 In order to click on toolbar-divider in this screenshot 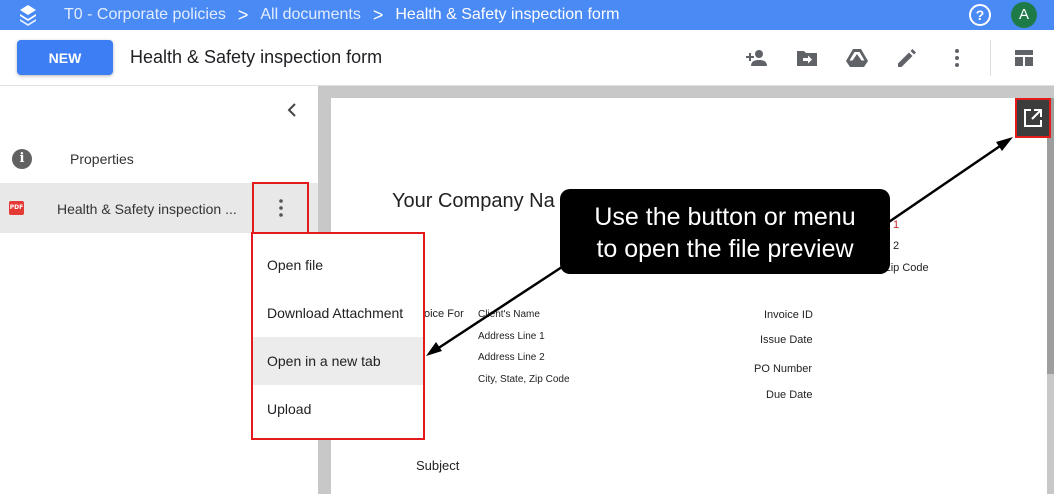, I will do `click(990, 58)`.